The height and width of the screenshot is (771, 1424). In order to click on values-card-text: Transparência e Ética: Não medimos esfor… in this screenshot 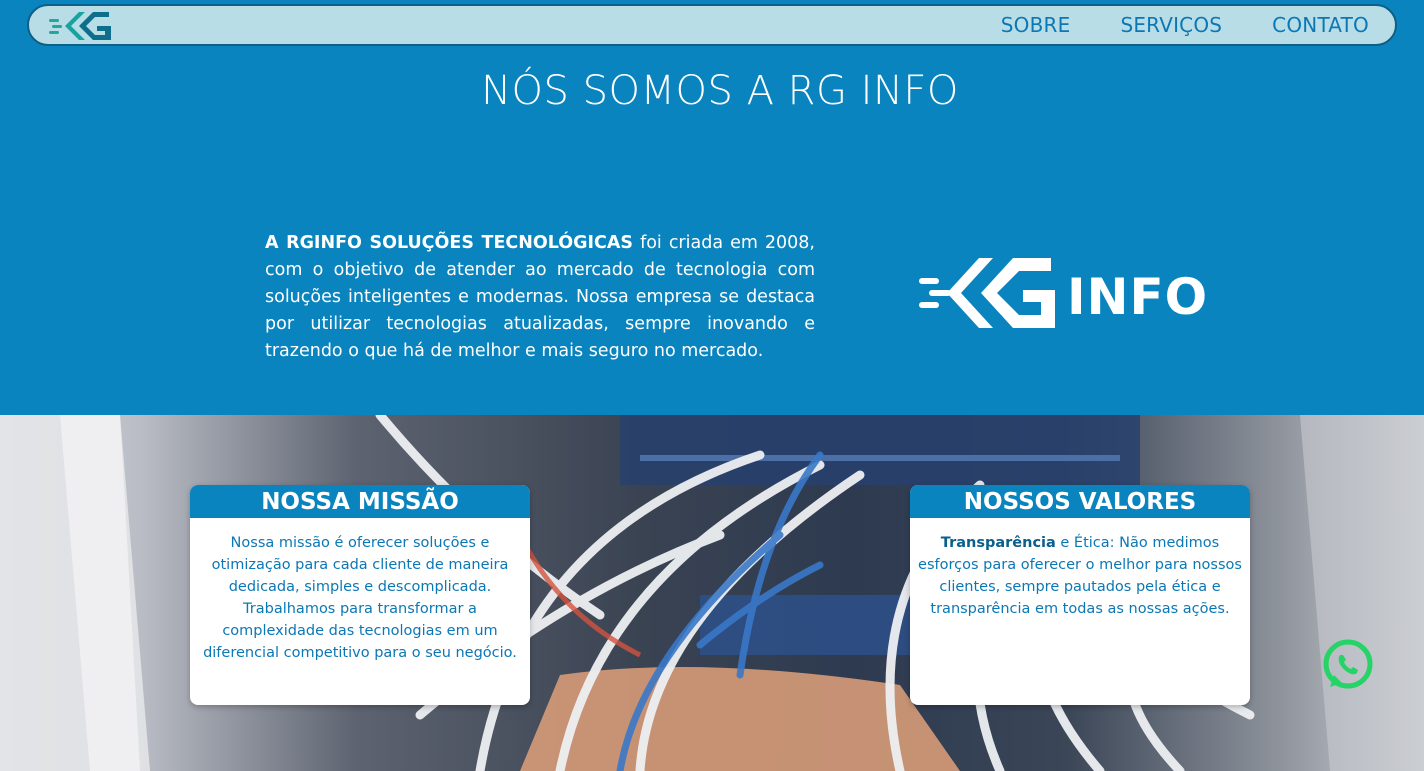, I will do `click(1080, 569)`.